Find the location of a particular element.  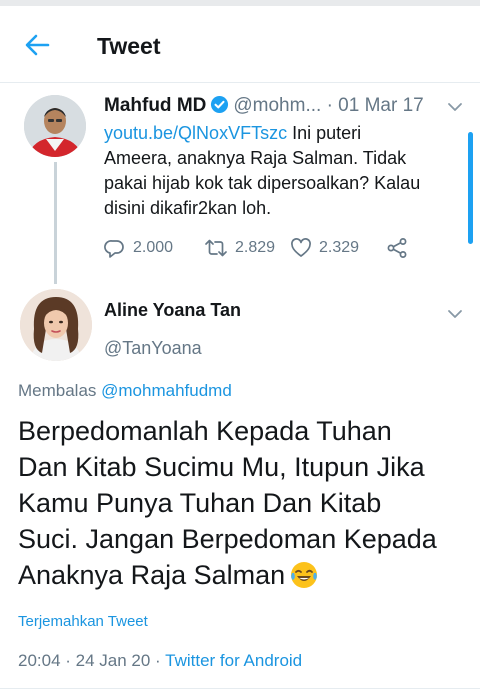

tweet-timestamp: 20:04 · 24 Jan 20 · is located at coordinates (92, 660).